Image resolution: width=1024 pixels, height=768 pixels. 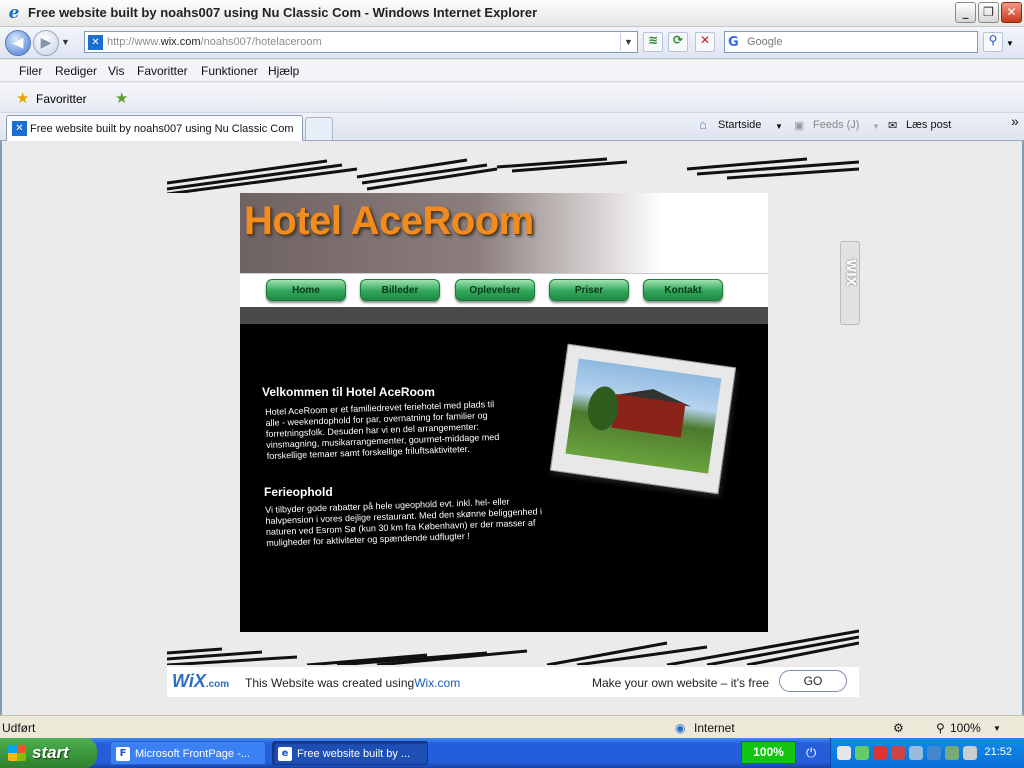 What do you see at coordinates (65, 42) in the screenshot?
I see `history-dropdown-icon: ▼` at bounding box center [65, 42].